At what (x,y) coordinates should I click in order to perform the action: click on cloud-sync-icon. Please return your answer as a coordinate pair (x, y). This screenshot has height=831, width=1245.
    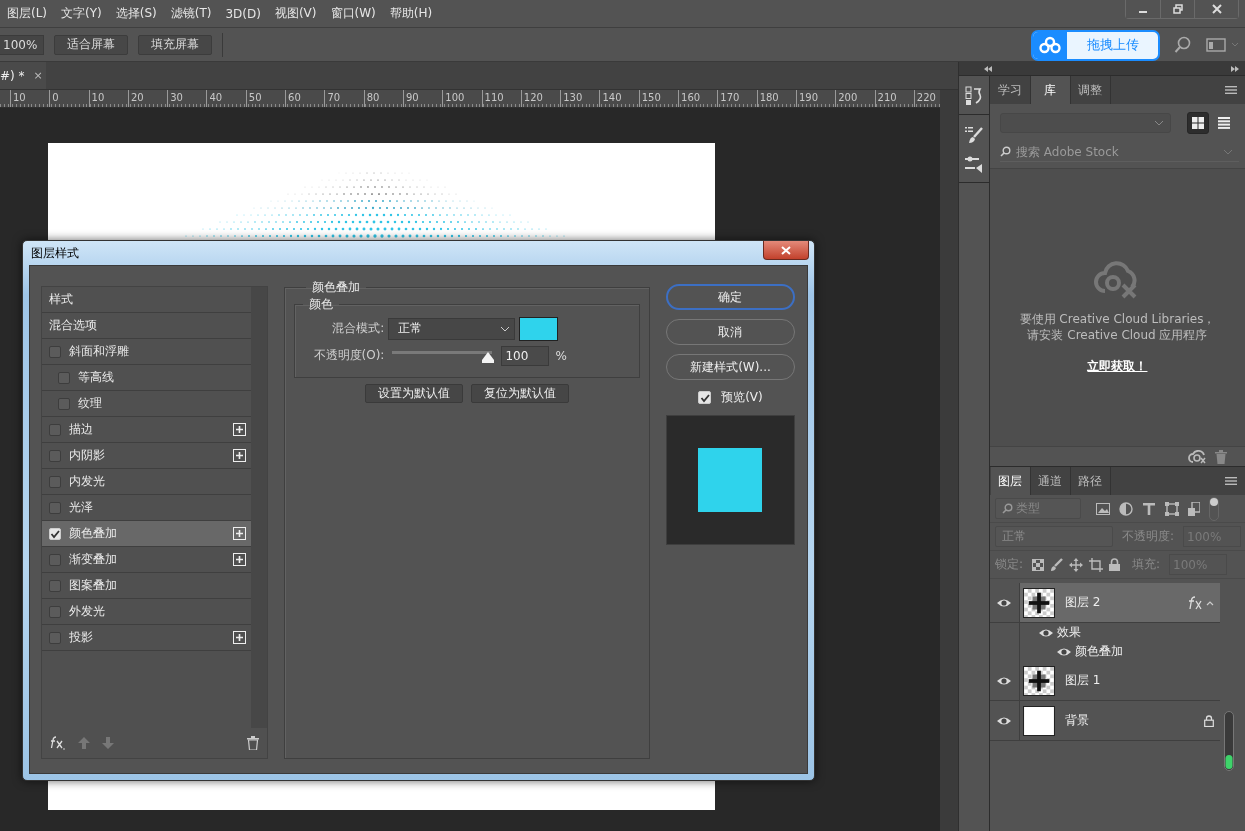
    Looking at the image, I should click on (1197, 456).